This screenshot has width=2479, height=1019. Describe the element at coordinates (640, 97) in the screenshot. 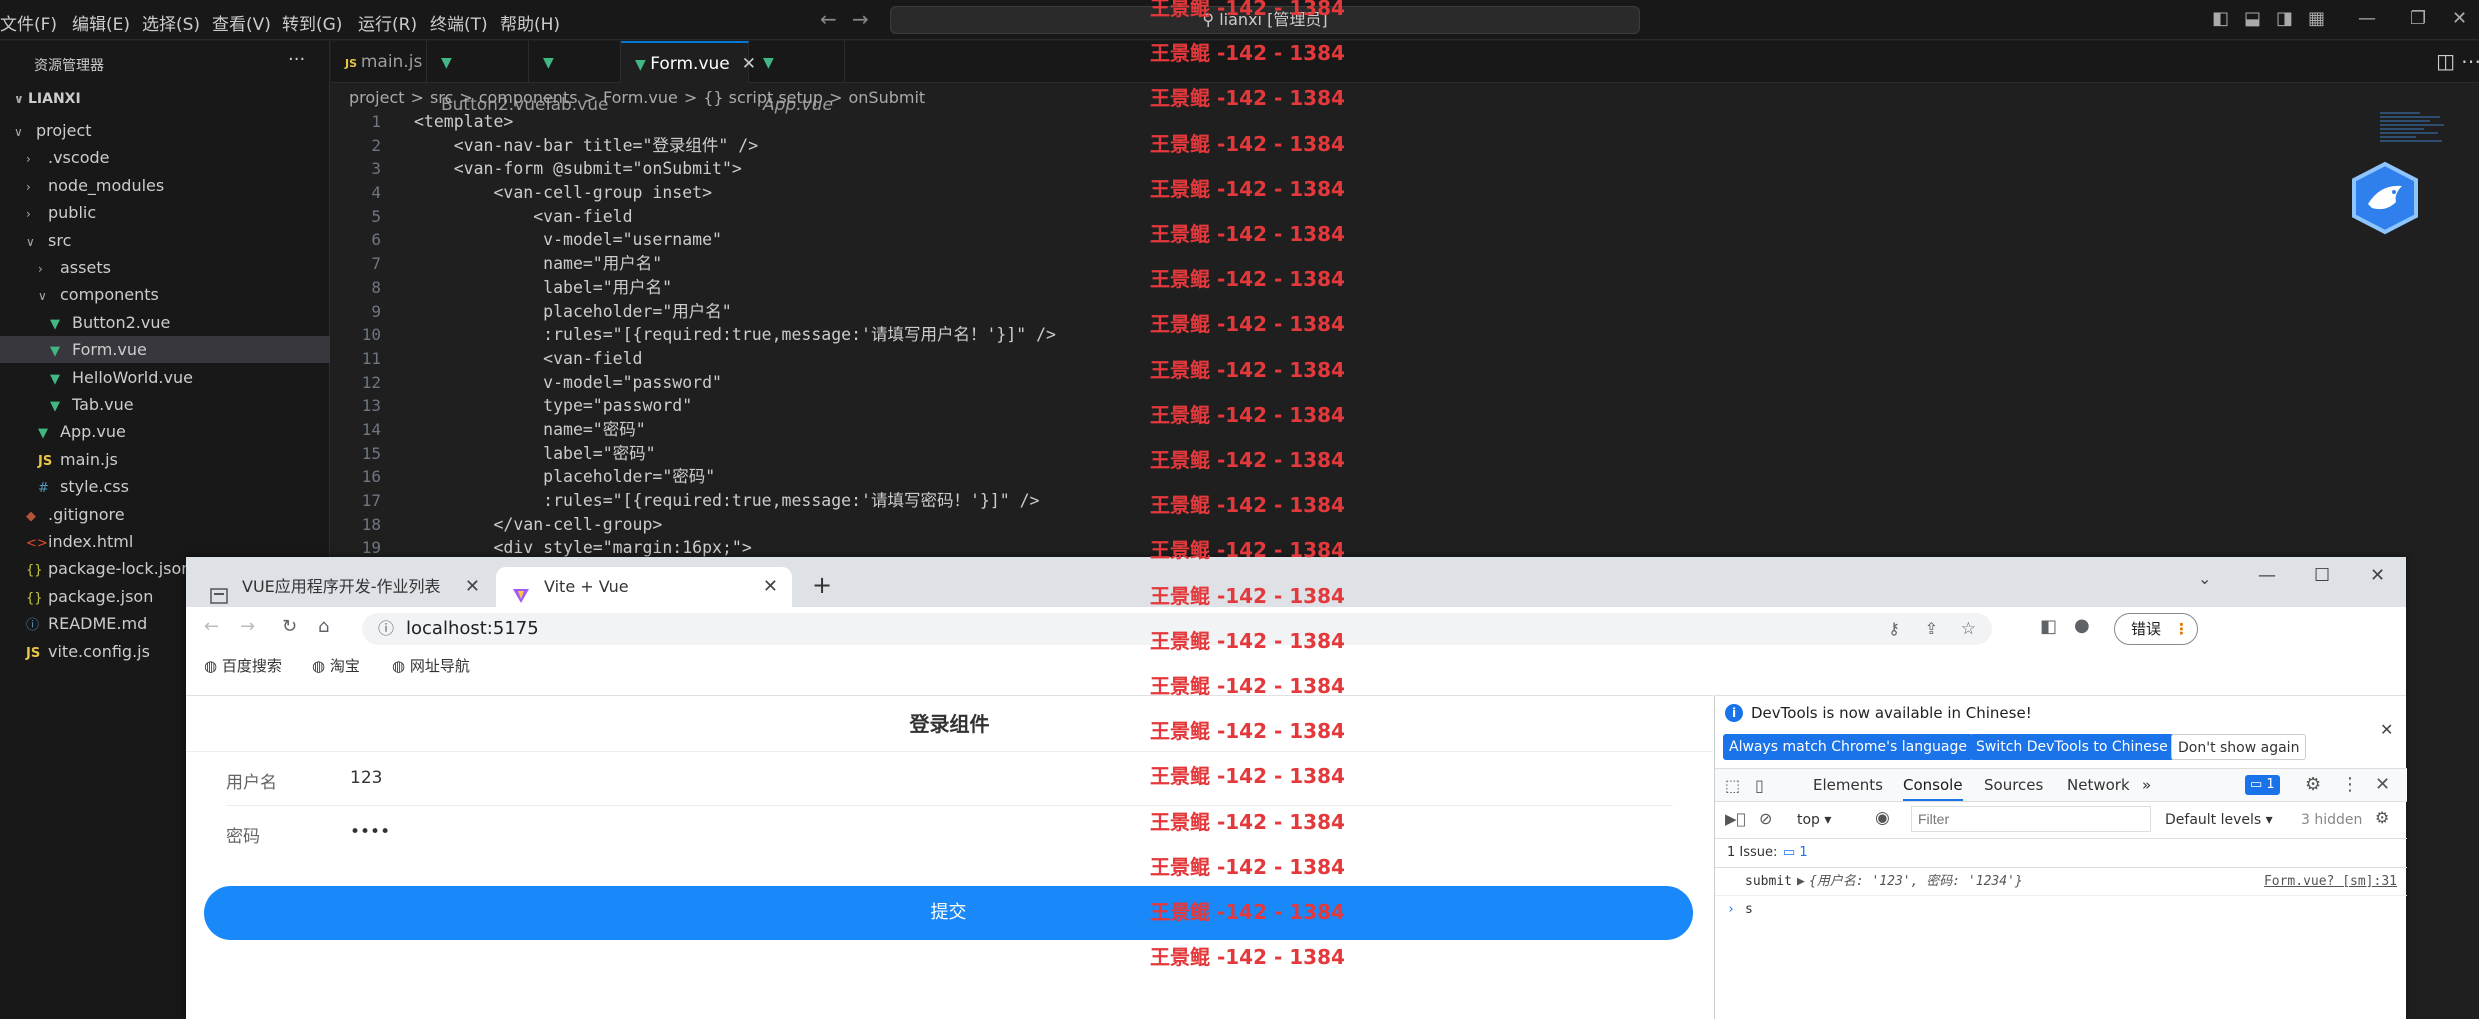

I see `breadcrumb-item: Form.vue` at that location.